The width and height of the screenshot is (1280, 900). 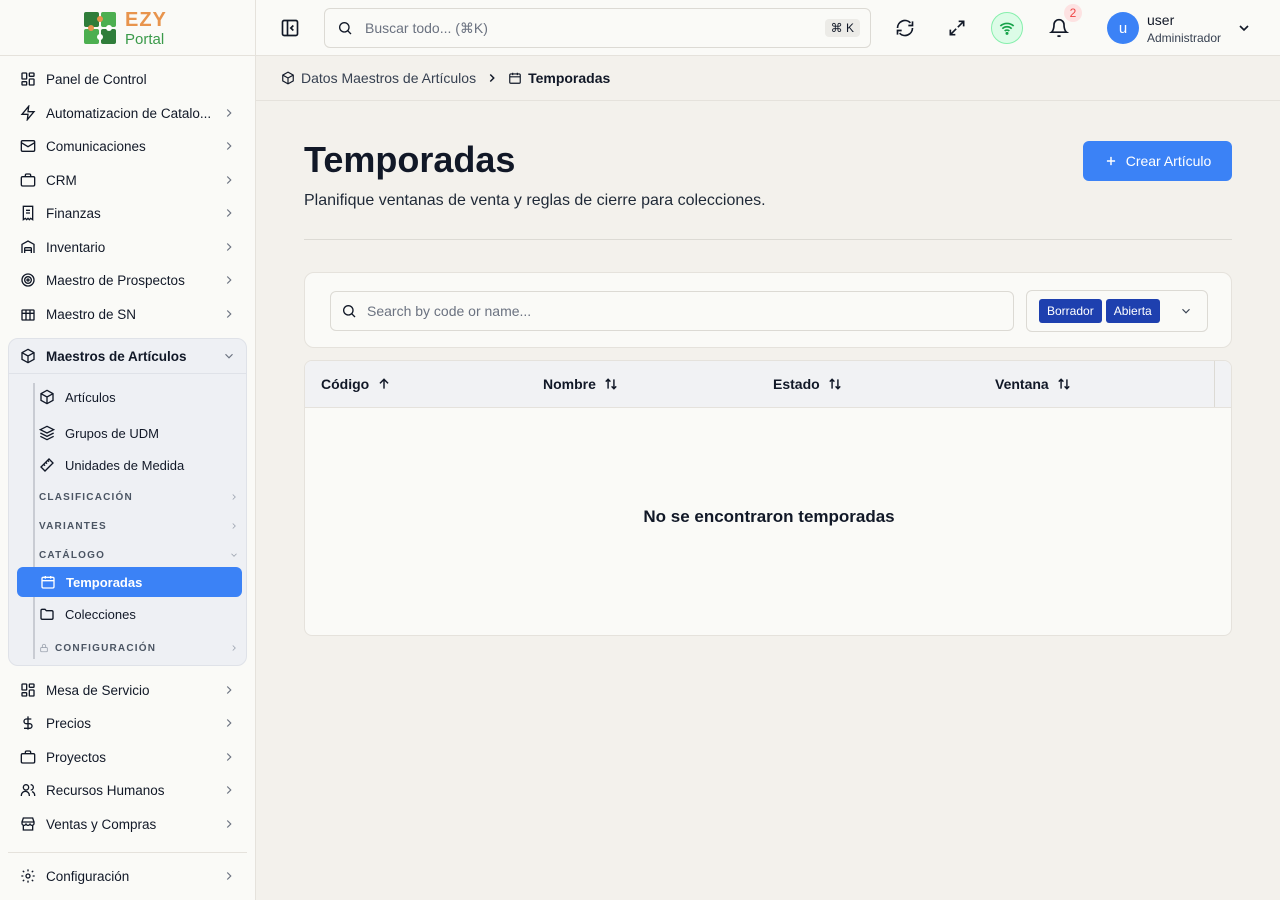 I want to click on sidebar-item-label: Finanzas, so click(x=73, y=213).